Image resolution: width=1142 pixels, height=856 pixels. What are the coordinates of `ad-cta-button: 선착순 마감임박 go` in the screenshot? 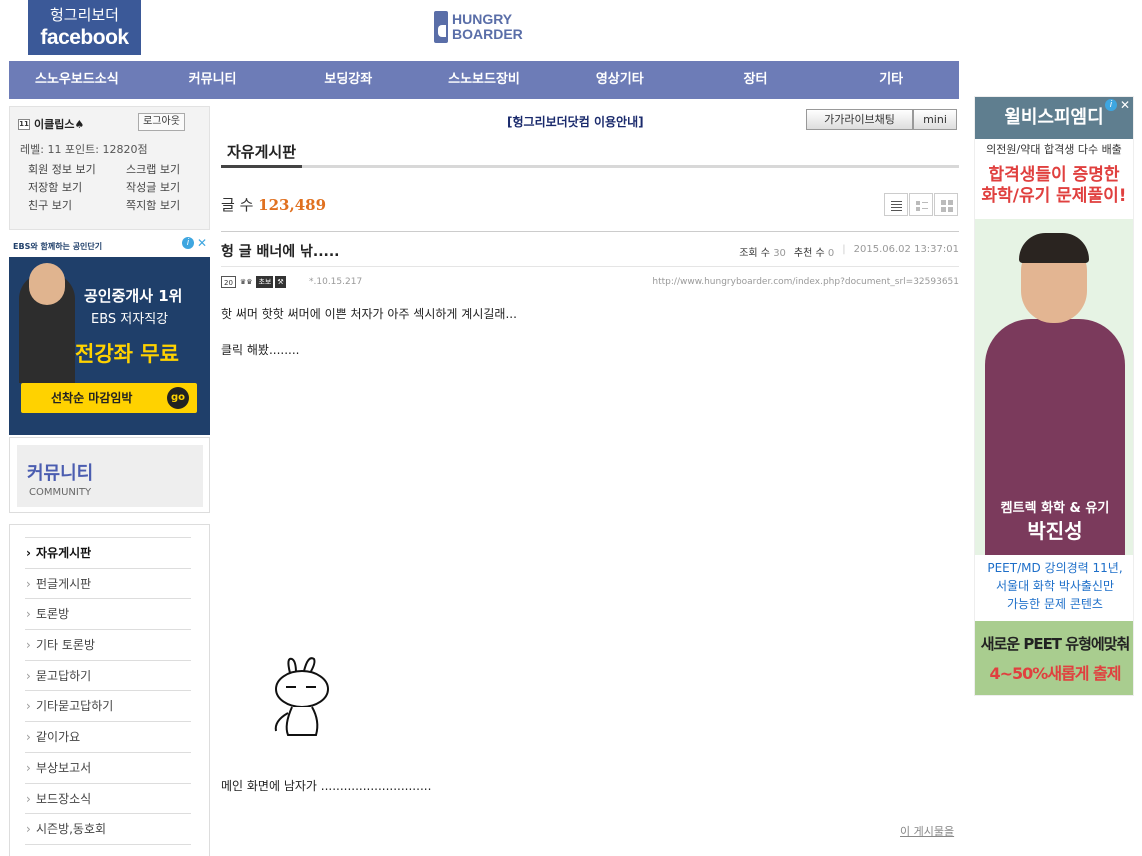 It's located at (109, 398).